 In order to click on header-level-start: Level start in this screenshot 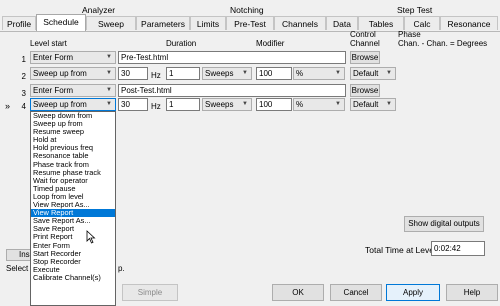, I will do `click(48, 43)`.